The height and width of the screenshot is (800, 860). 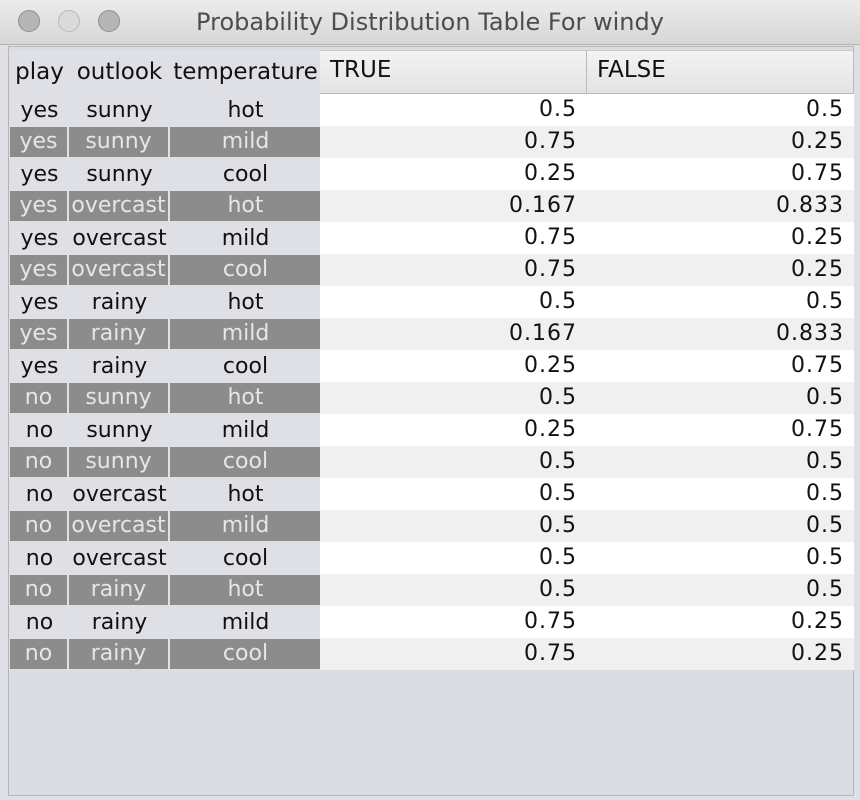 I want to click on row-header: no sunny mild, so click(x=165, y=430).